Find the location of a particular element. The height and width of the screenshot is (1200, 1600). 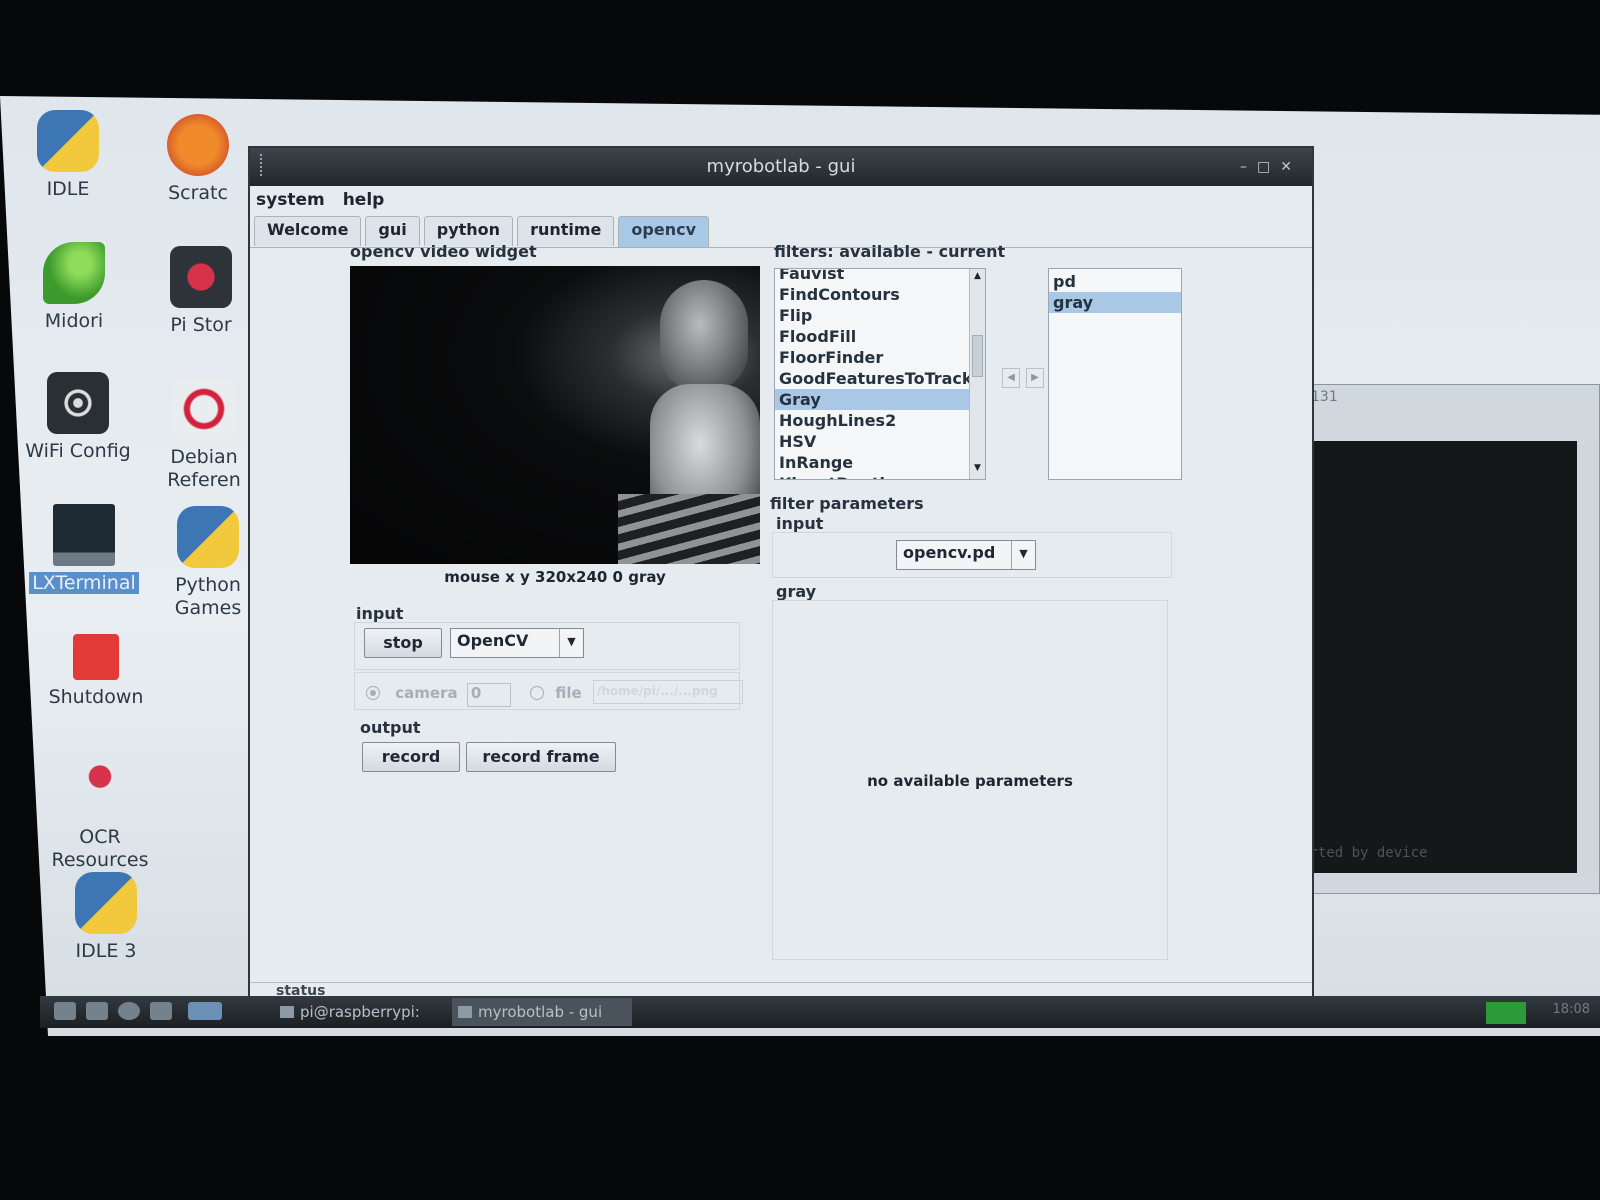

show-desktop-icon is located at coordinates (161, 1011).